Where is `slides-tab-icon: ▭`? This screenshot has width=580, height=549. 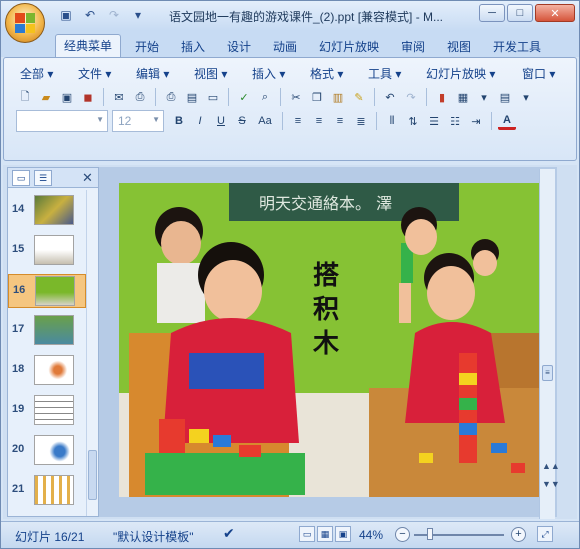
slides-tab-icon: ▭ is located at coordinates (21, 178).